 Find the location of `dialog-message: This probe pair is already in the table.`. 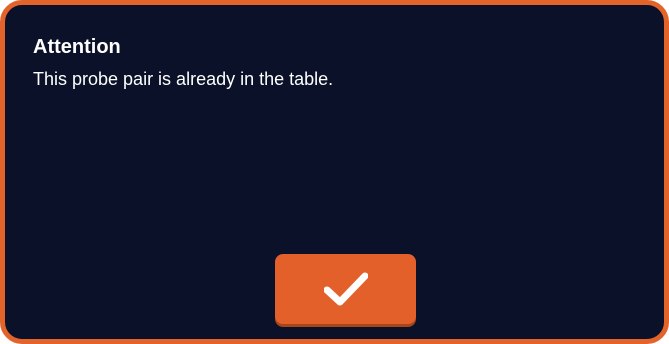

dialog-message: This probe pair is already in the table. is located at coordinates (183, 79).